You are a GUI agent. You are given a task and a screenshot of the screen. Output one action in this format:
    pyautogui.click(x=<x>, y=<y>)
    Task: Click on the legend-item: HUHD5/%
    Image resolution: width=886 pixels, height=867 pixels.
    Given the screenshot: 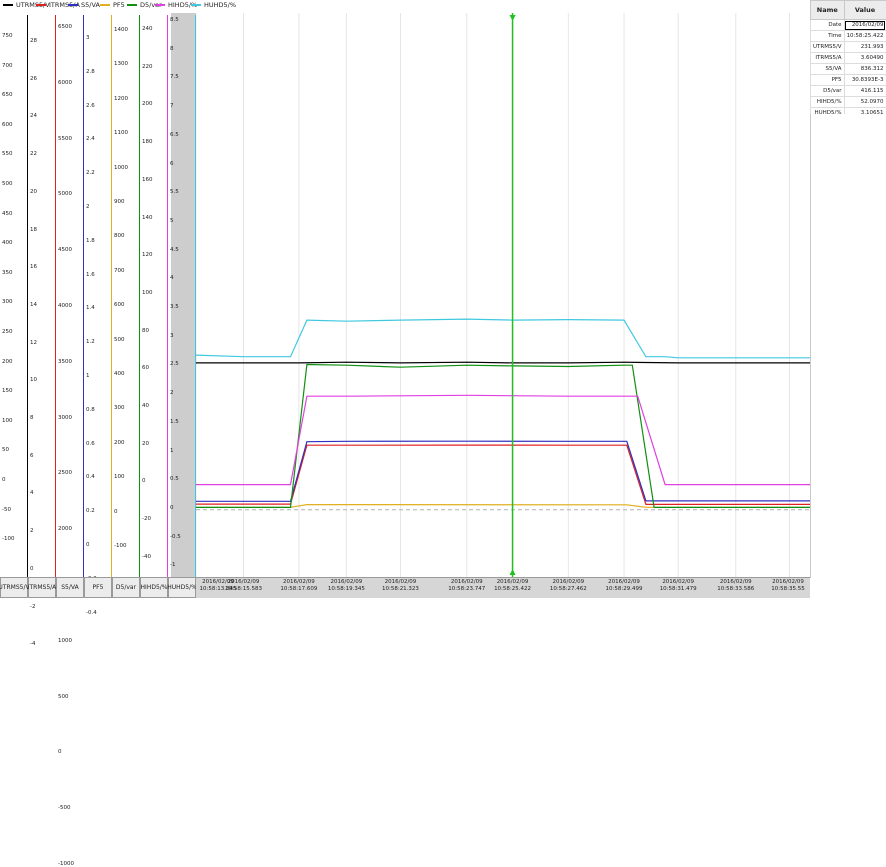 What is the action you would take?
    pyautogui.click(x=213, y=6)
    